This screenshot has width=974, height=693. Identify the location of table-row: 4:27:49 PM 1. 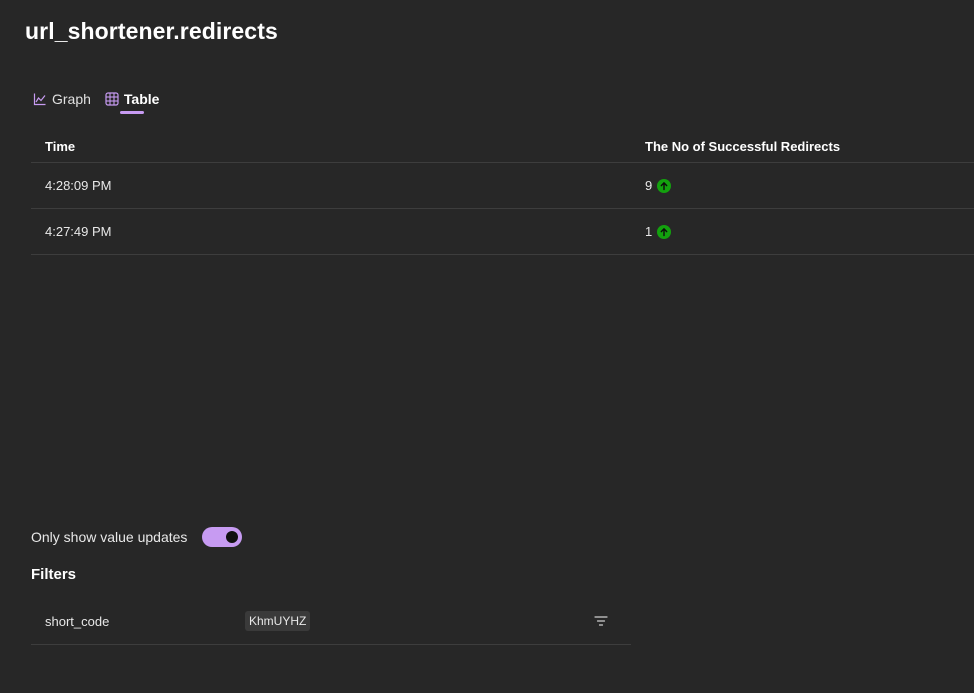
(502, 232).